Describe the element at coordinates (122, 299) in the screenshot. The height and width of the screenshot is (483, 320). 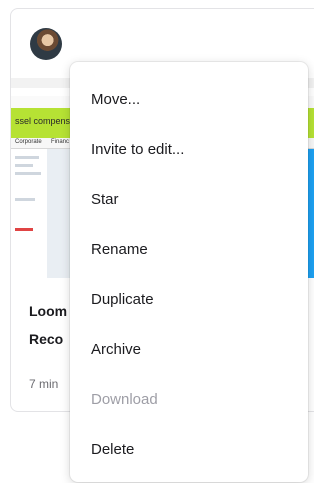
I see `menu-item-label: Duplicate` at that location.